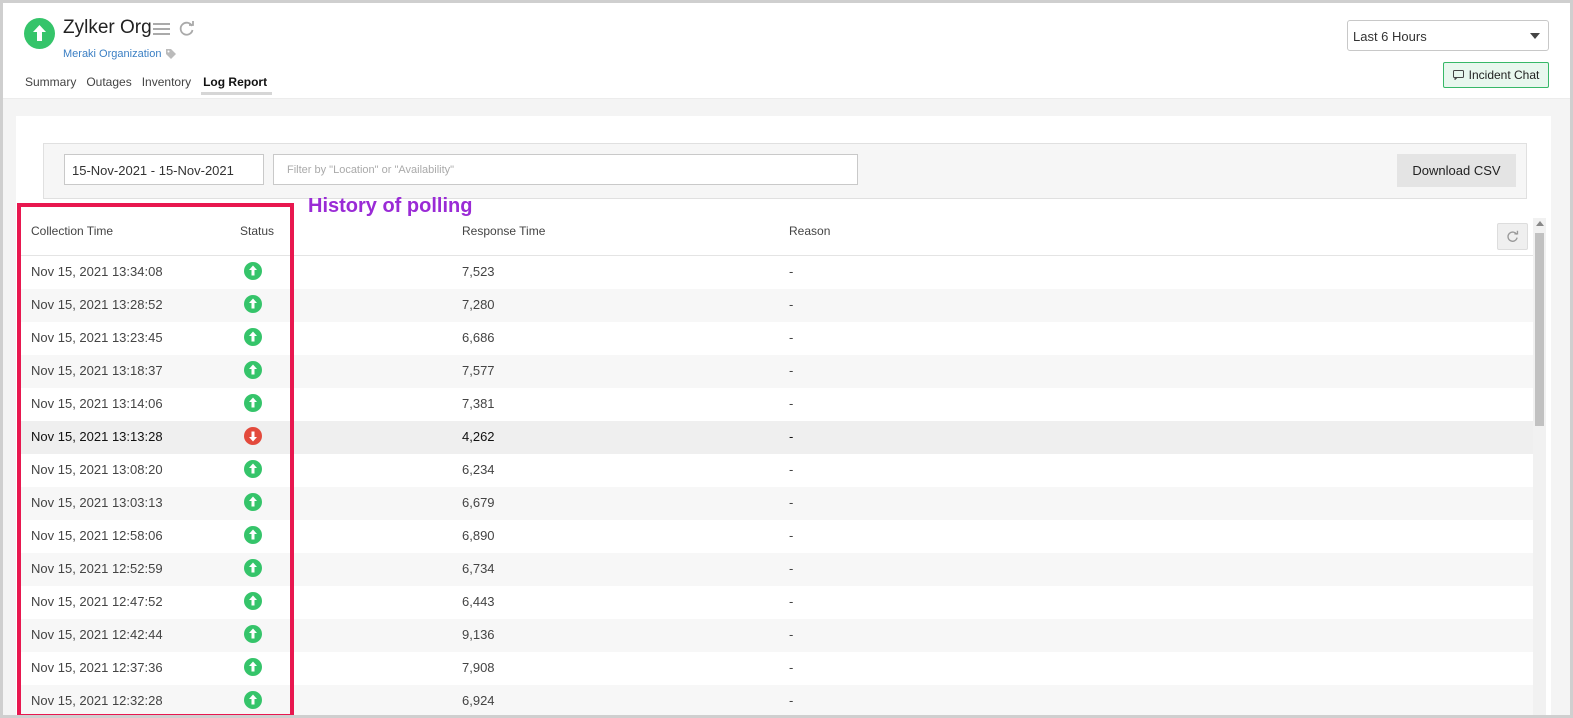 The image size is (1573, 718). I want to click on tab-bar: Summary Outages Inventory Log Report, so click(151, 85).